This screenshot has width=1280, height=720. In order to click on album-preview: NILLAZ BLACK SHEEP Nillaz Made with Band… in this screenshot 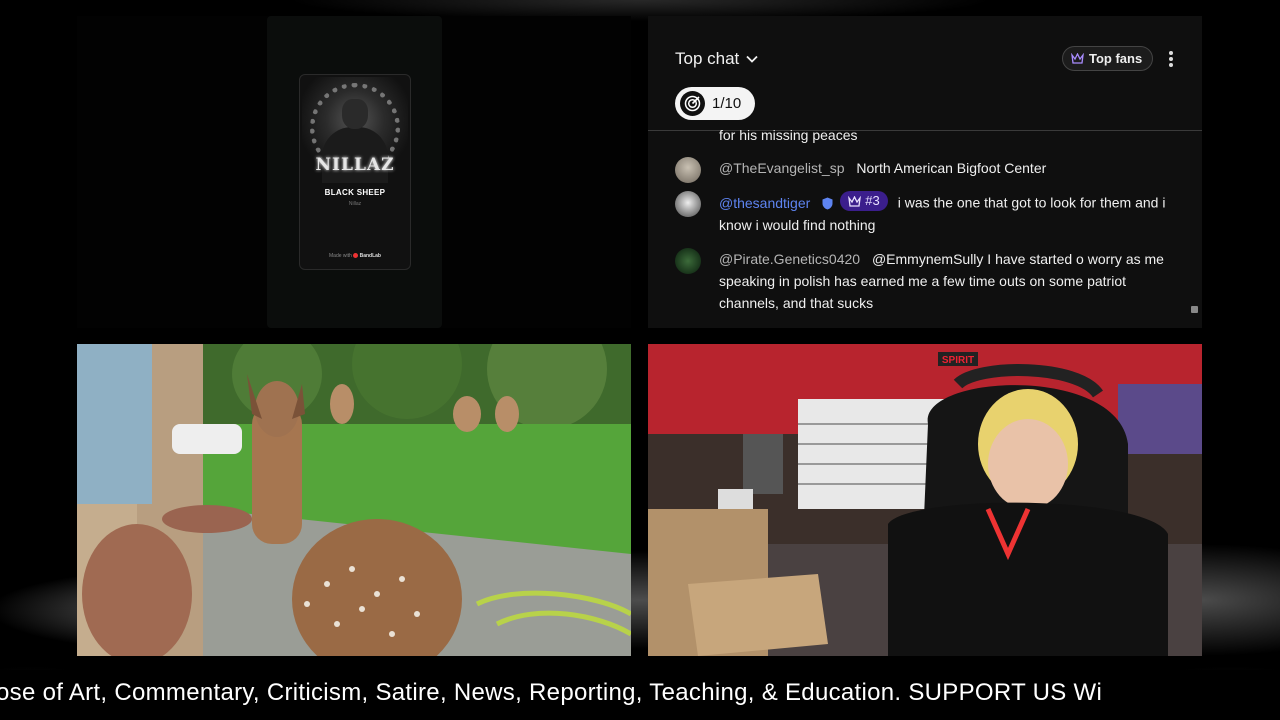, I will do `click(355, 172)`.